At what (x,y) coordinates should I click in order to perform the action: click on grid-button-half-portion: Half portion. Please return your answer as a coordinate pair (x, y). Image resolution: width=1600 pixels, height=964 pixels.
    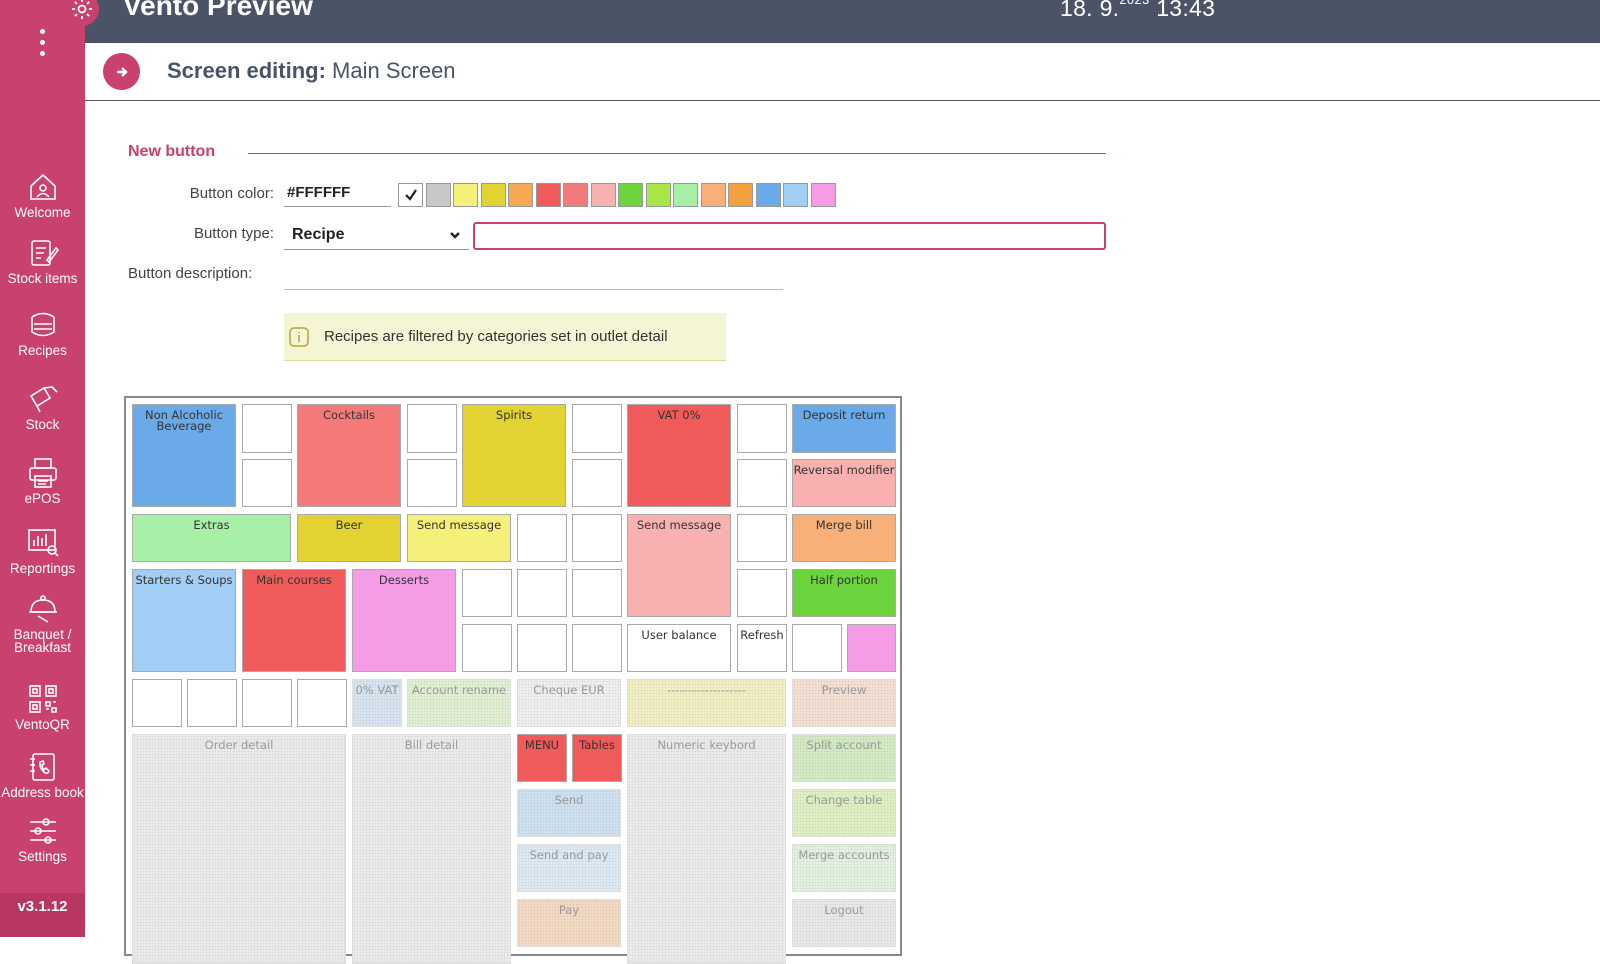
    Looking at the image, I should click on (844, 593).